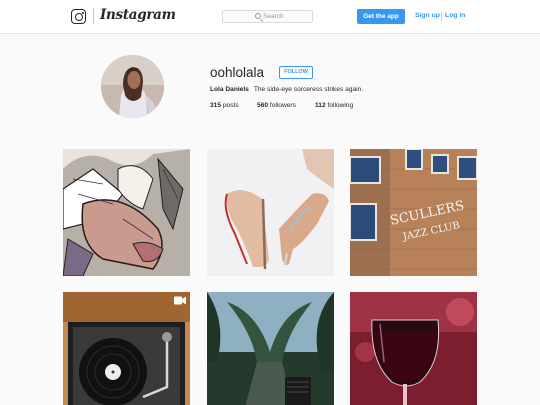  Describe the element at coordinates (237, 72) in the screenshot. I see `profile-username: oohlolala` at that location.